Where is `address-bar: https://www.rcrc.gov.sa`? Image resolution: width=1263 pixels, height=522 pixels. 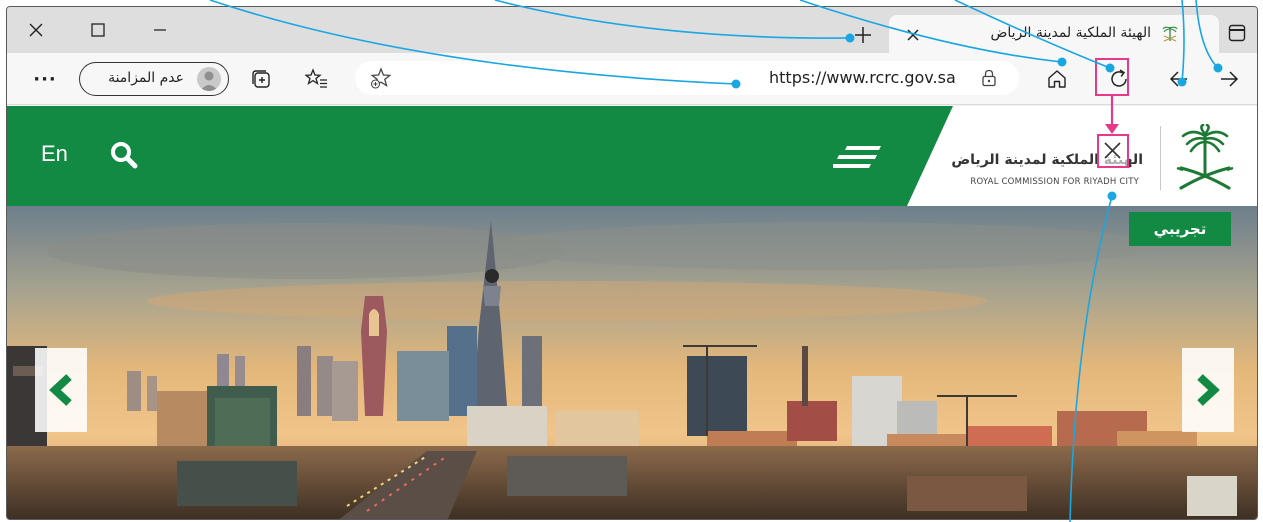
address-bar: https://www.rcrc.gov.sa is located at coordinates (687, 78).